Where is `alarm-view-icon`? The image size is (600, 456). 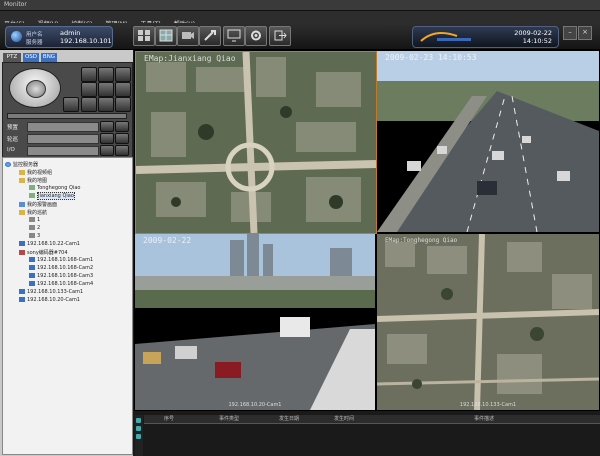 alarm-view-icon is located at coordinates (22, 204).